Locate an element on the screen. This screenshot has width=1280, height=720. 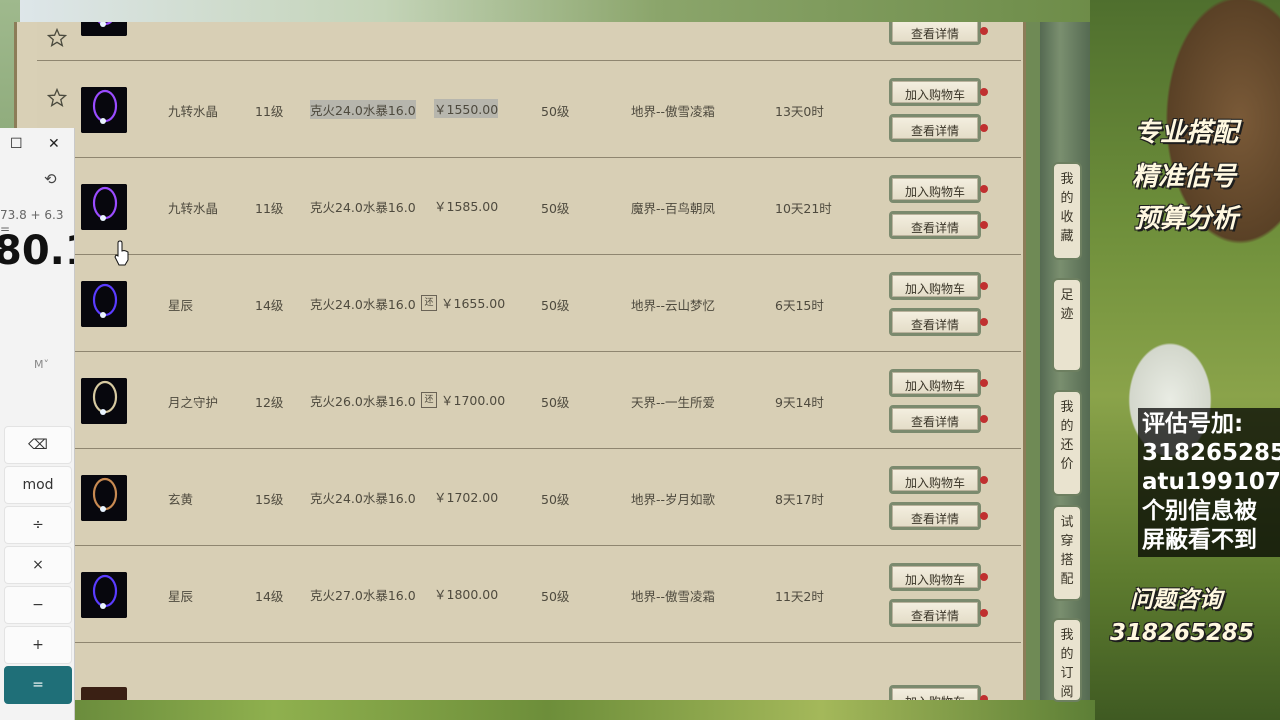
contact-title: 评估号加: is located at coordinates (1193, 424).